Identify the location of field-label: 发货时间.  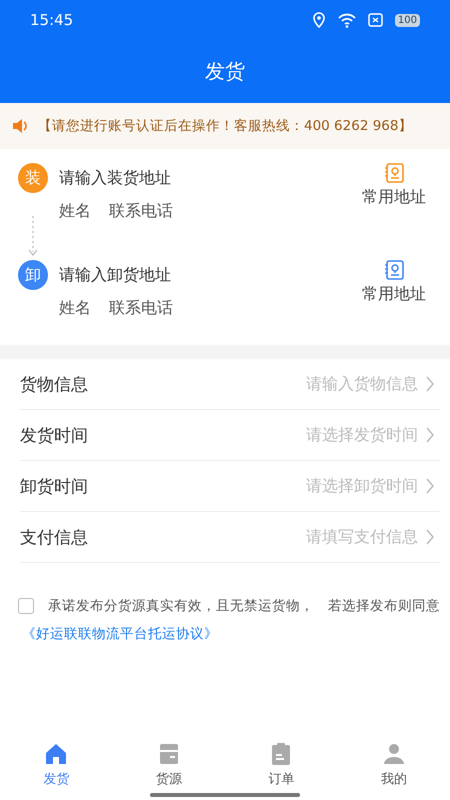
(54, 435).